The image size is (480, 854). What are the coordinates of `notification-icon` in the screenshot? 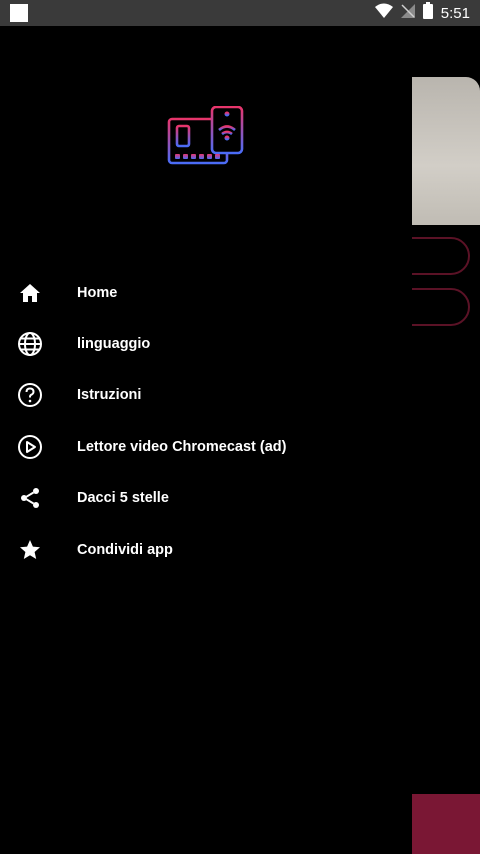 It's located at (19, 13).